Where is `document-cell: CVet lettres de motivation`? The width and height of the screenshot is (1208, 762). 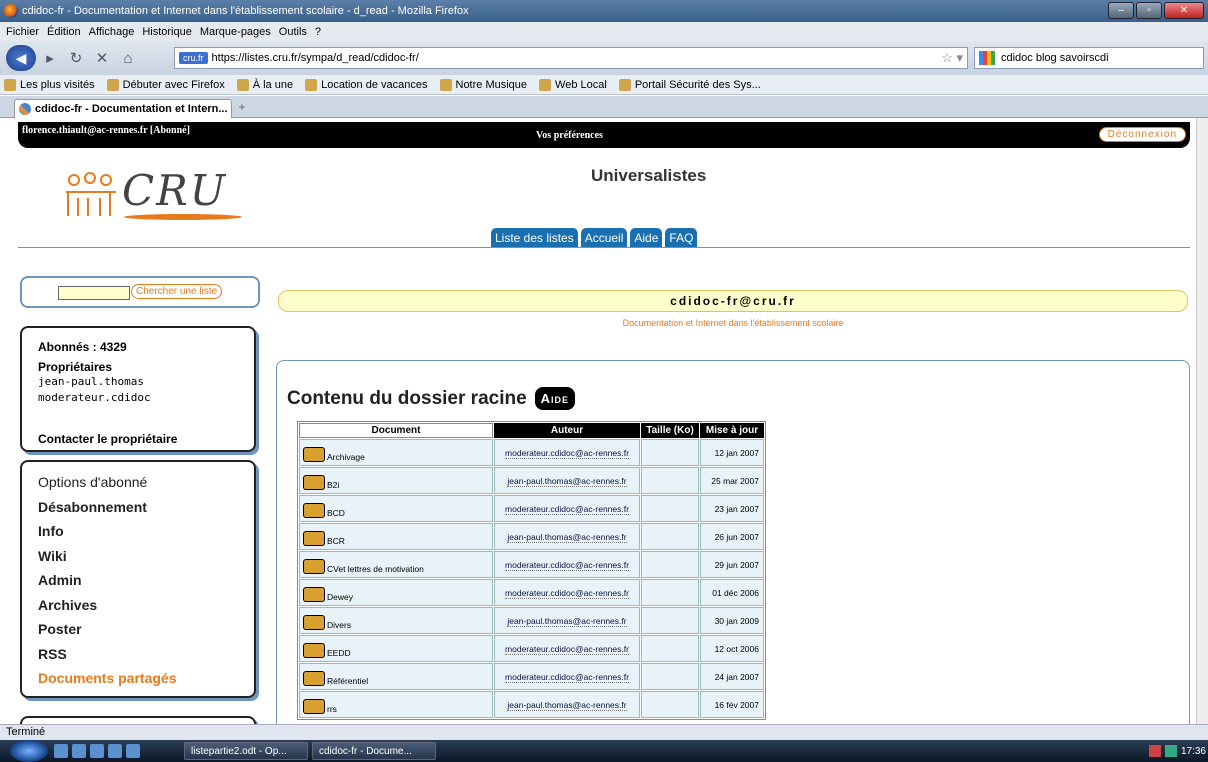
document-cell: CVet lettres de motivation is located at coordinates (396, 564).